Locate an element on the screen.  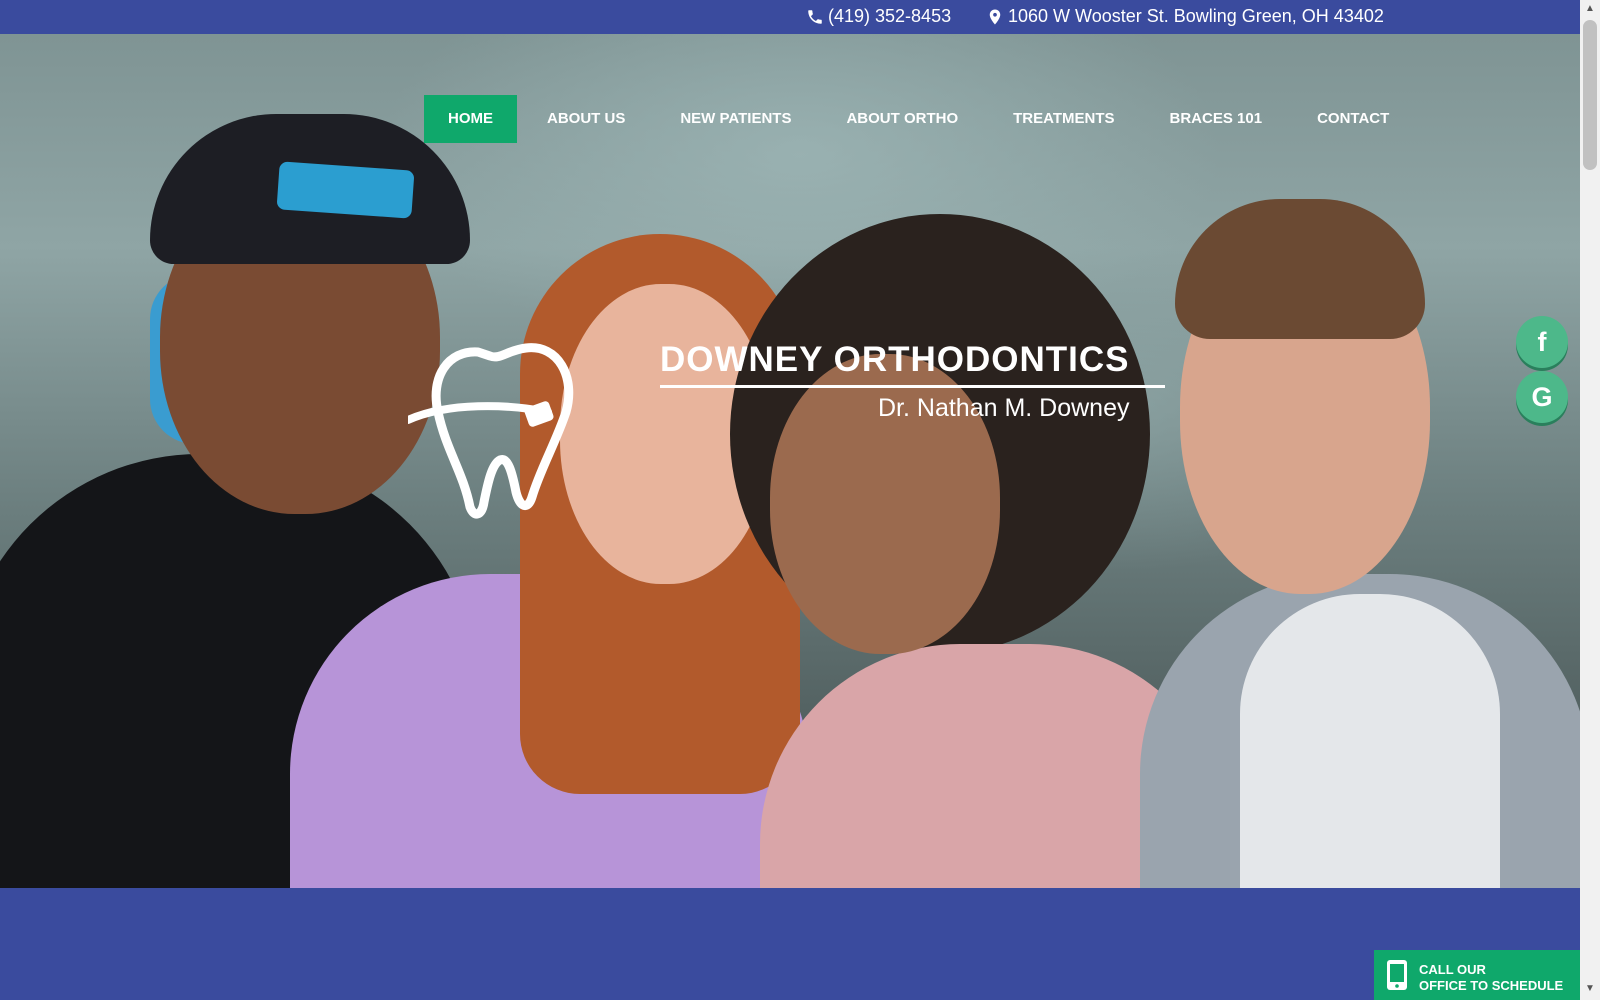
google-button: G is located at coordinates (1542, 397).